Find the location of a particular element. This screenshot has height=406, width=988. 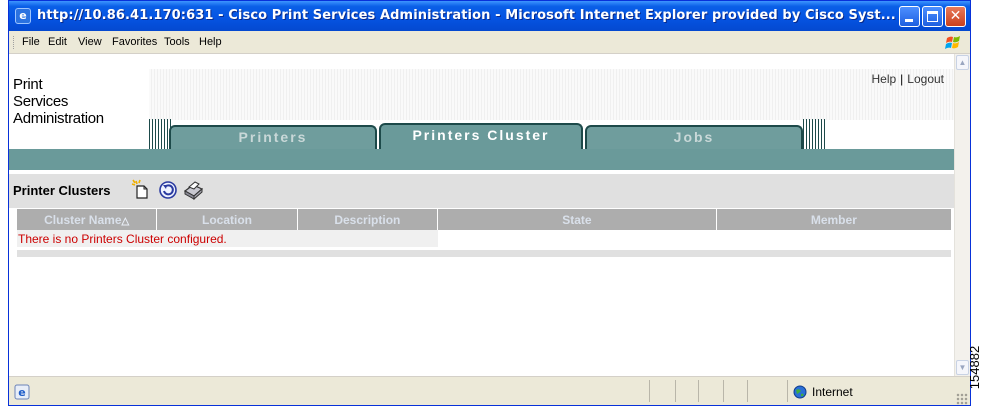

menu-bar: File Edit View Favorites Tools Help is located at coordinates (489, 43).